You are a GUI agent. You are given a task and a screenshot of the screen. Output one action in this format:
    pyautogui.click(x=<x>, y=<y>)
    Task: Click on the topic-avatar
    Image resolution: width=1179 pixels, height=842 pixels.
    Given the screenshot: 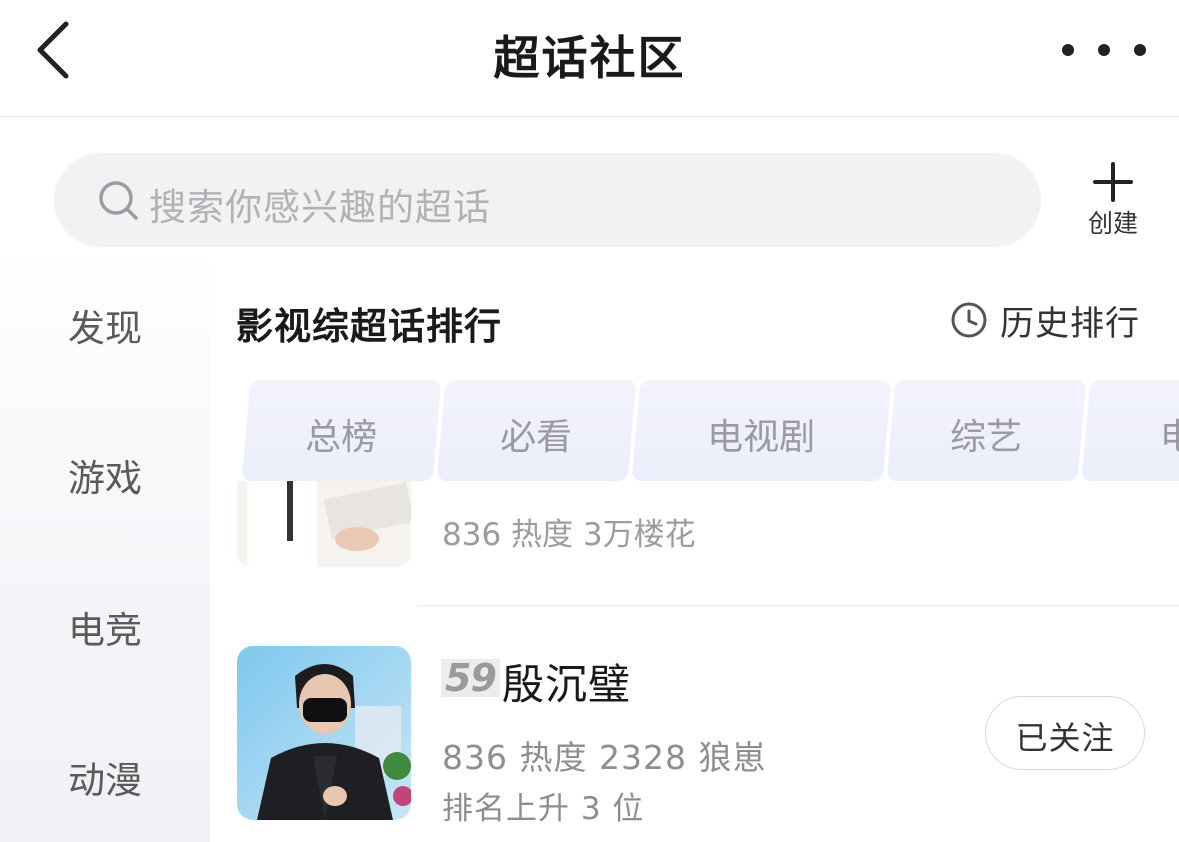 What is the action you would take?
    pyautogui.click(x=324, y=733)
    